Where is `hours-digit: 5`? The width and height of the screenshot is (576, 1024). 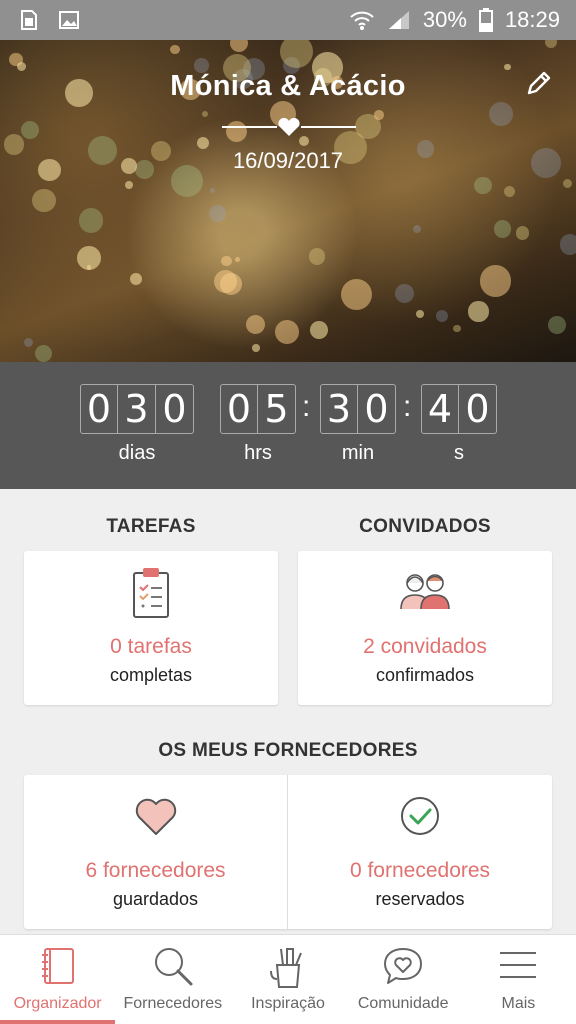 hours-digit: 5 is located at coordinates (277, 409).